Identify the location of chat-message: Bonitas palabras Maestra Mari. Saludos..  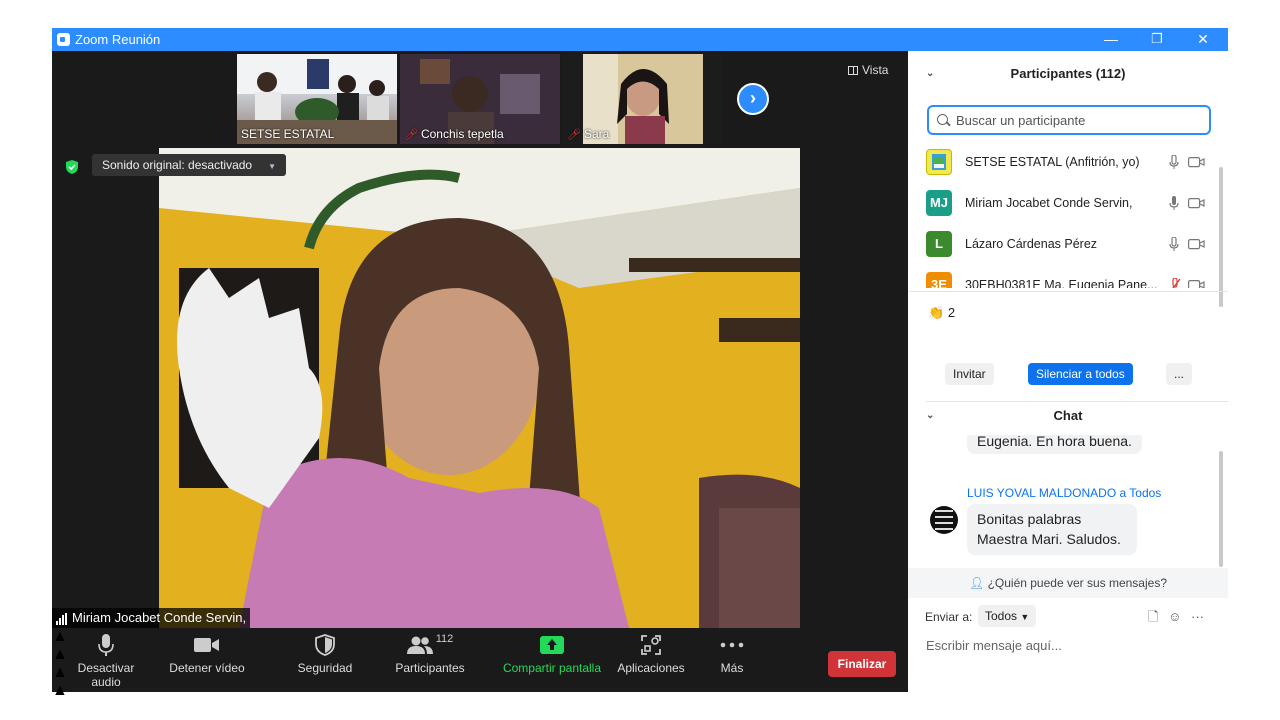
(1052, 529).